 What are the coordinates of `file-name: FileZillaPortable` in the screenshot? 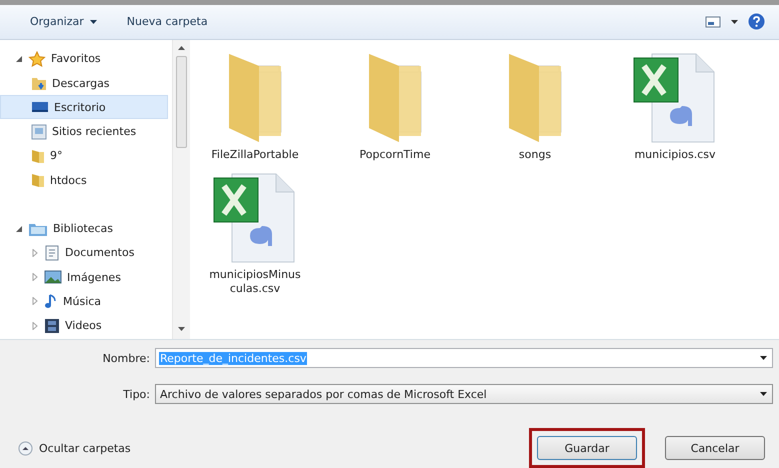 It's located at (255, 155).